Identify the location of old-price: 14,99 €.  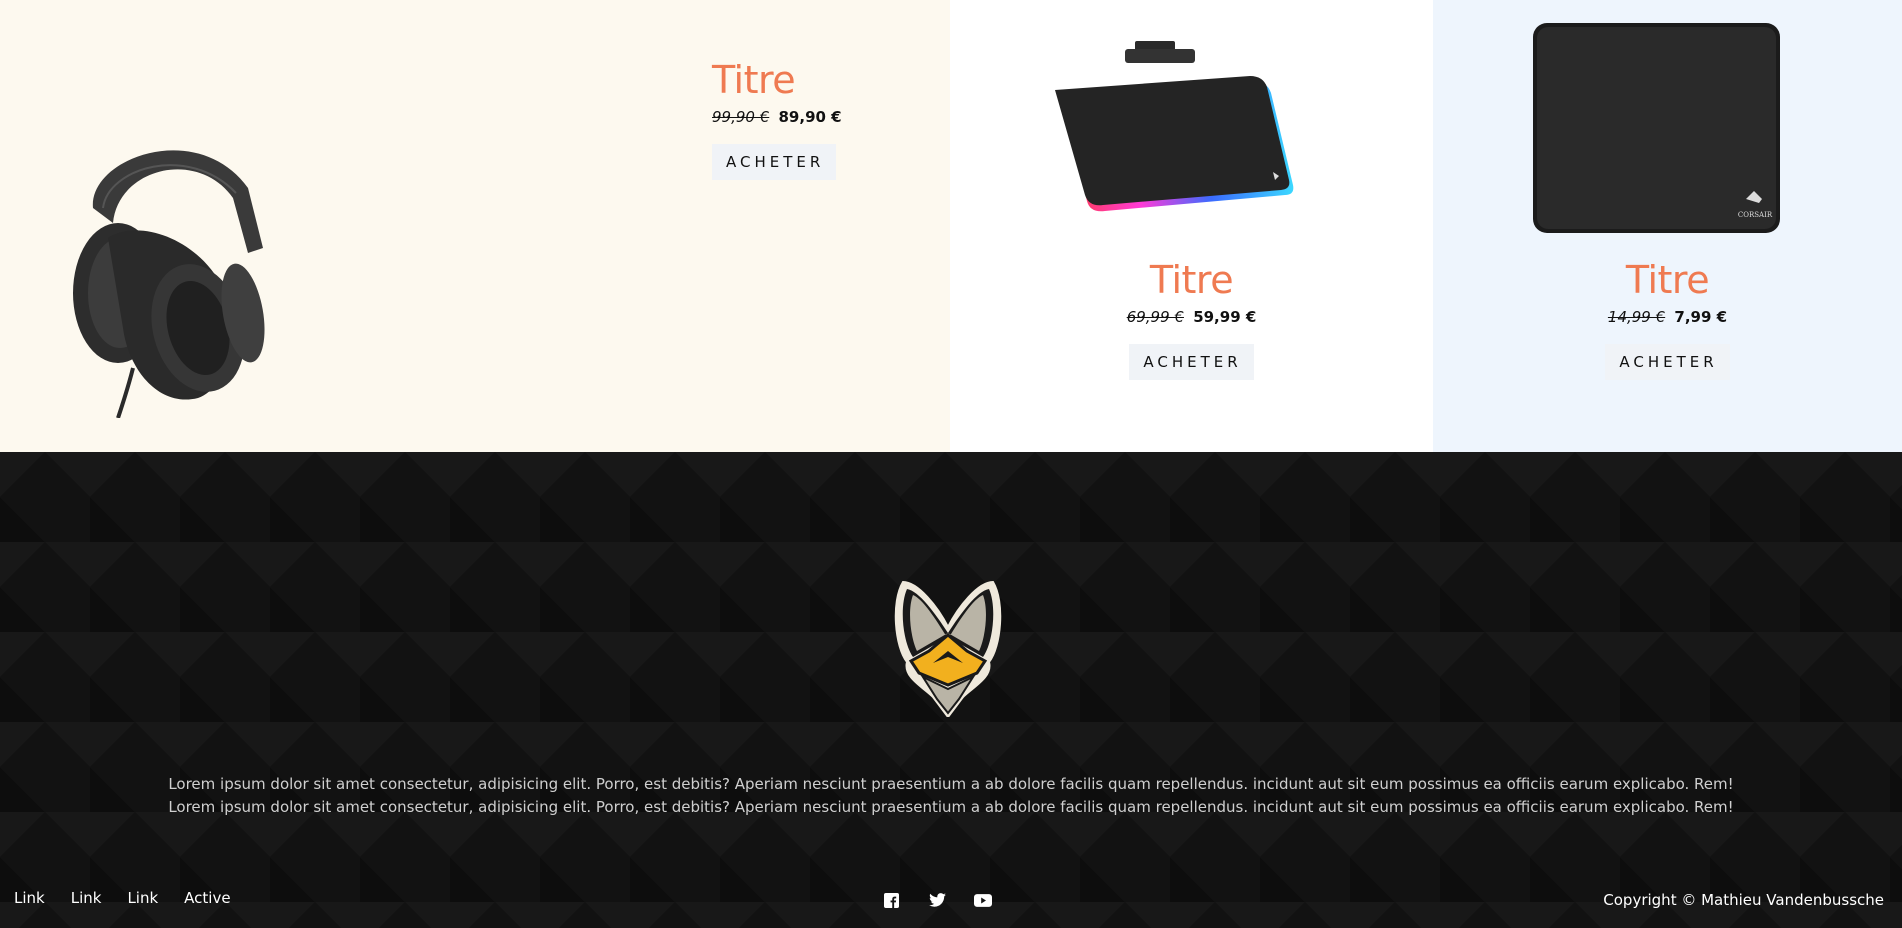
(1636, 317).